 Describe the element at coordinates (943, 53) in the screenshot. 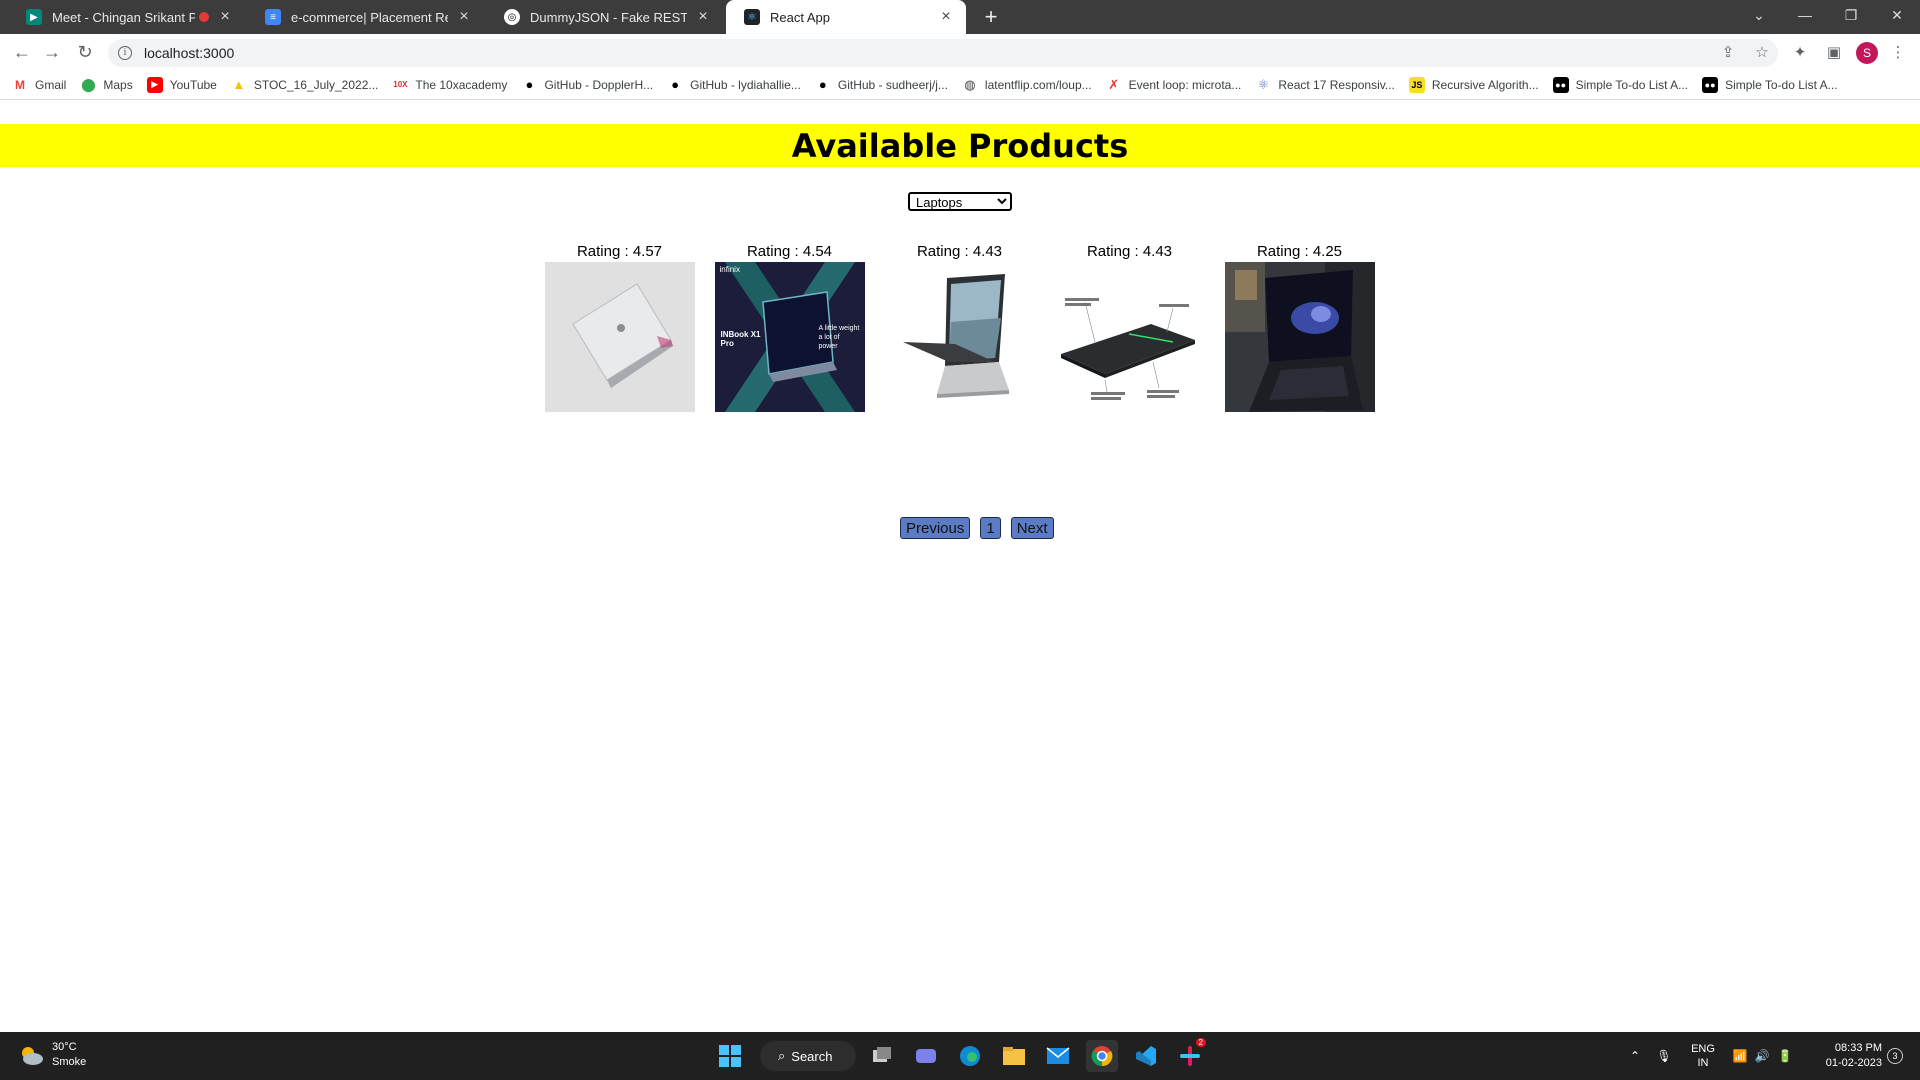

I see `address-bar: i localhost:3000` at that location.